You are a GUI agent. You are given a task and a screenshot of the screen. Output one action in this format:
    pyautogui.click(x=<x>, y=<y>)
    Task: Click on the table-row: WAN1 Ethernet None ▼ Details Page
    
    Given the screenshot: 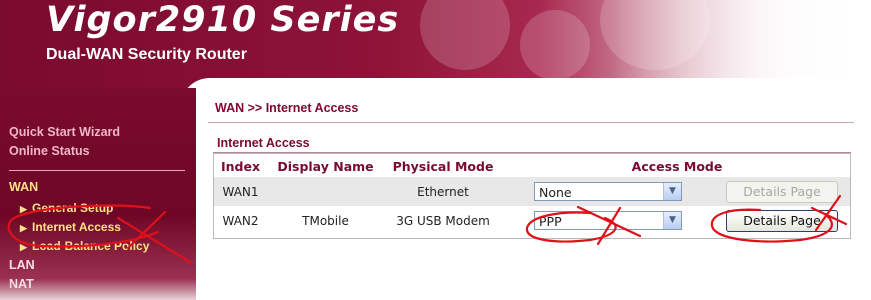 What is the action you would take?
    pyautogui.click(x=532, y=191)
    